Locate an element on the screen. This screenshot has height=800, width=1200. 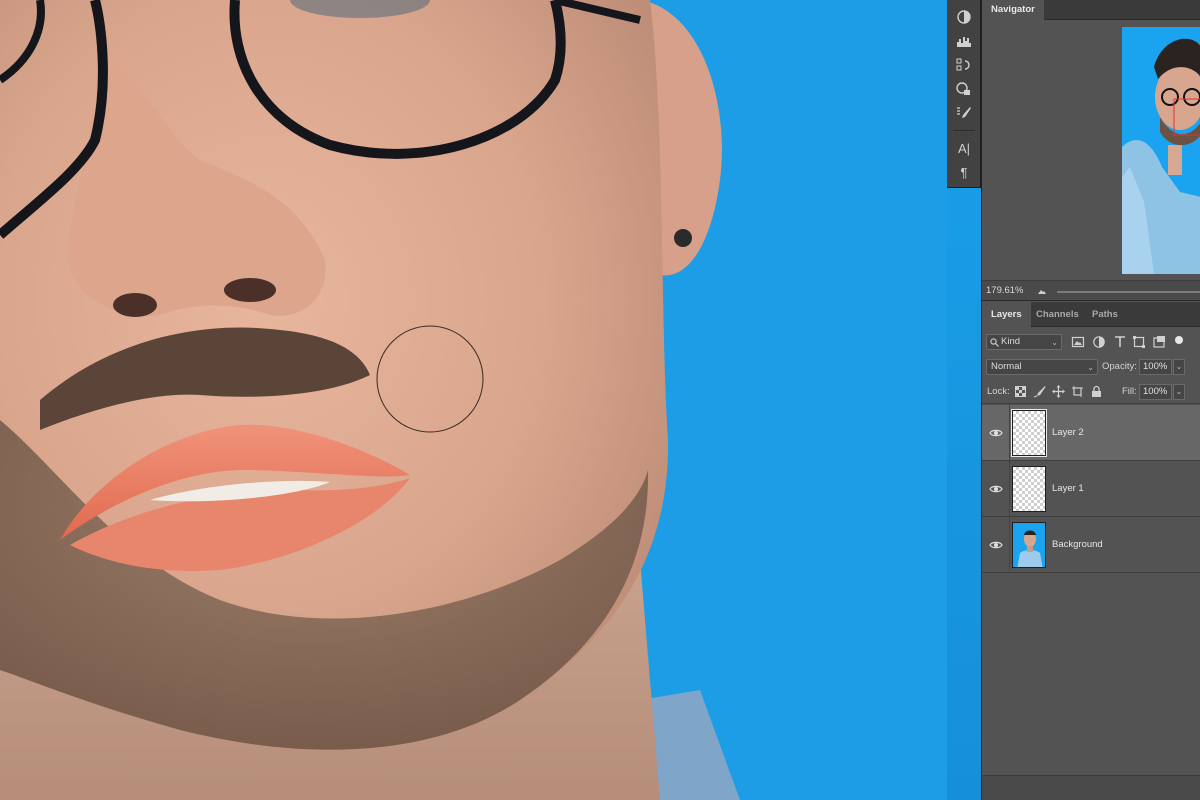
layer-row-layer-2: Layer 2 is located at coordinates (1091, 433).